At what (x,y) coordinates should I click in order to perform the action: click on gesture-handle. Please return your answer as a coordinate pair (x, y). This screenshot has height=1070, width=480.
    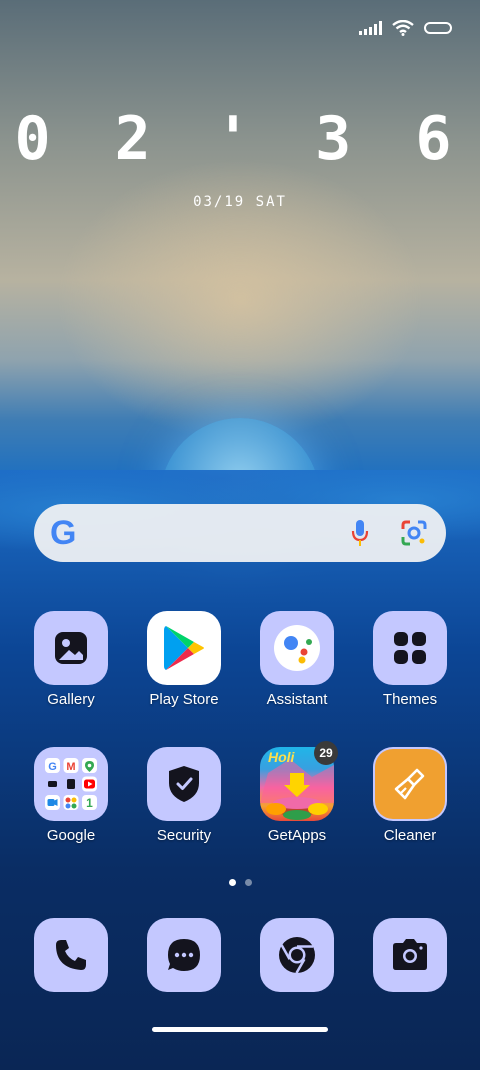
    Looking at the image, I should click on (240, 1029).